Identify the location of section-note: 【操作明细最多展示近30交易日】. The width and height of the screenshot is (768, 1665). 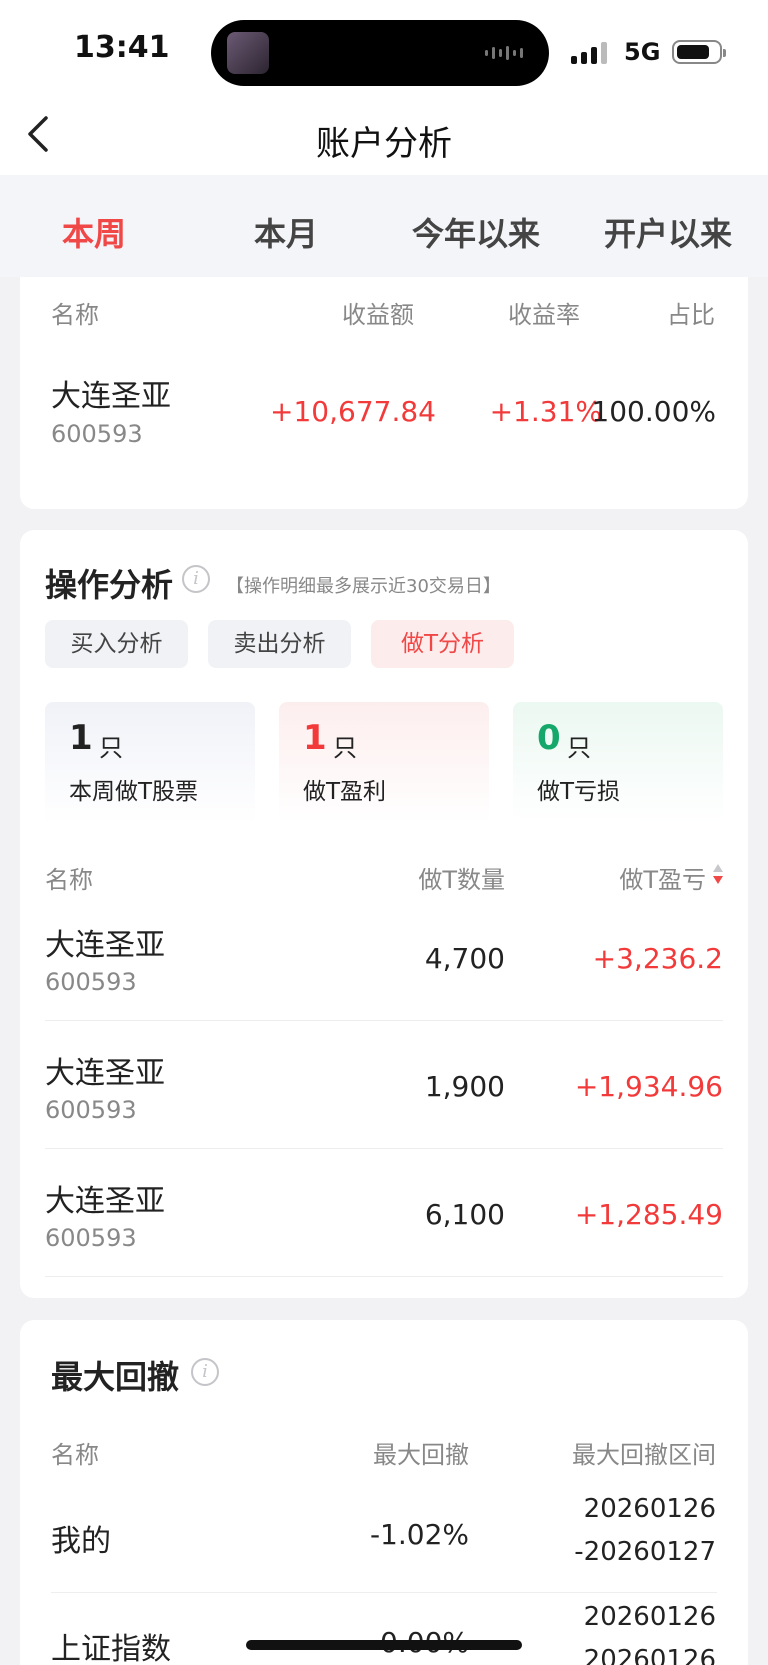
(363, 586).